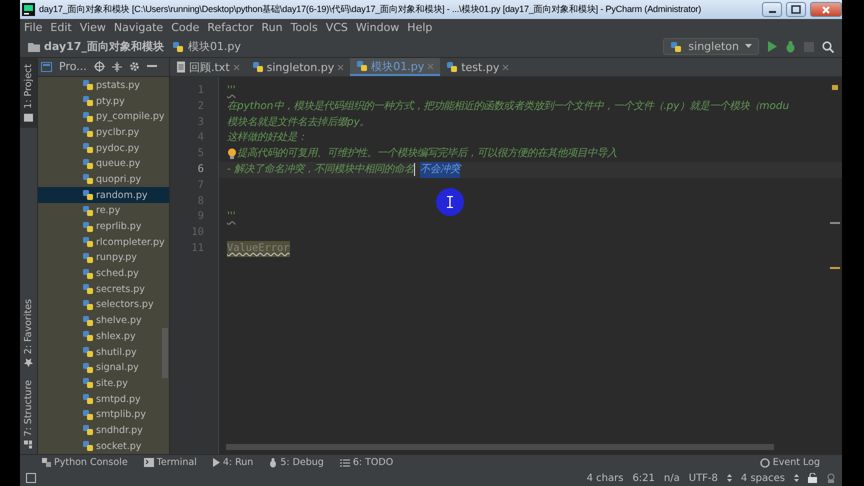  What do you see at coordinates (828, 46) in the screenshot?
I see `search-icon` at bounding box center [828, 46].